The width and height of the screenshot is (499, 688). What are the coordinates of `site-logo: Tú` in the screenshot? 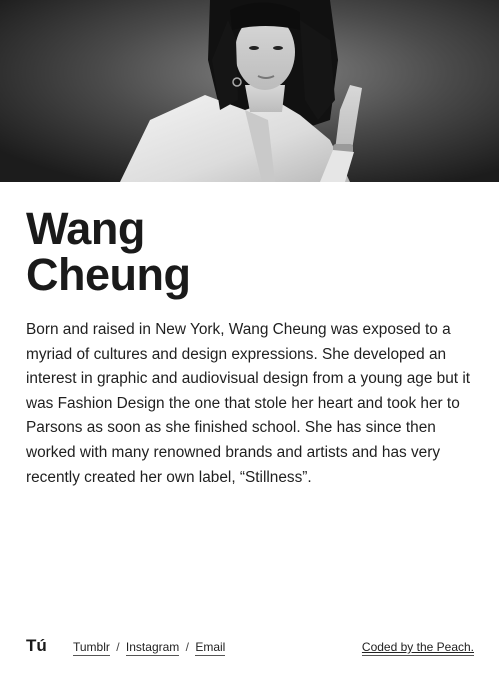 It's located at (36, 646).